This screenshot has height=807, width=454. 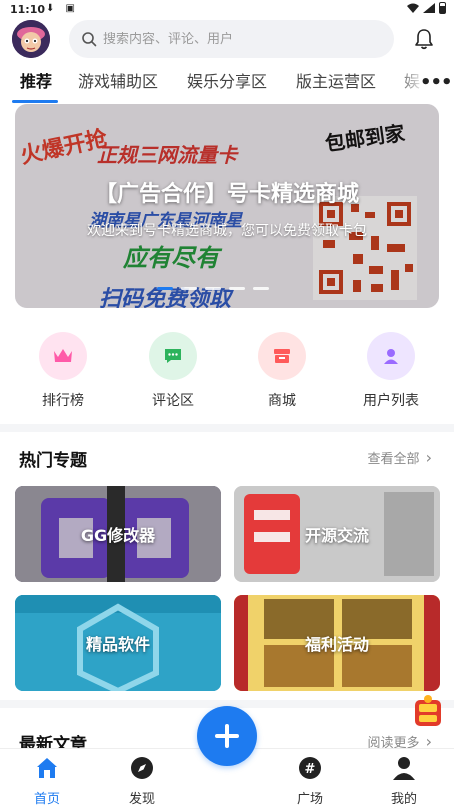 I want to click on topic-card-label: 福利活动, so click(x=336, y=644).